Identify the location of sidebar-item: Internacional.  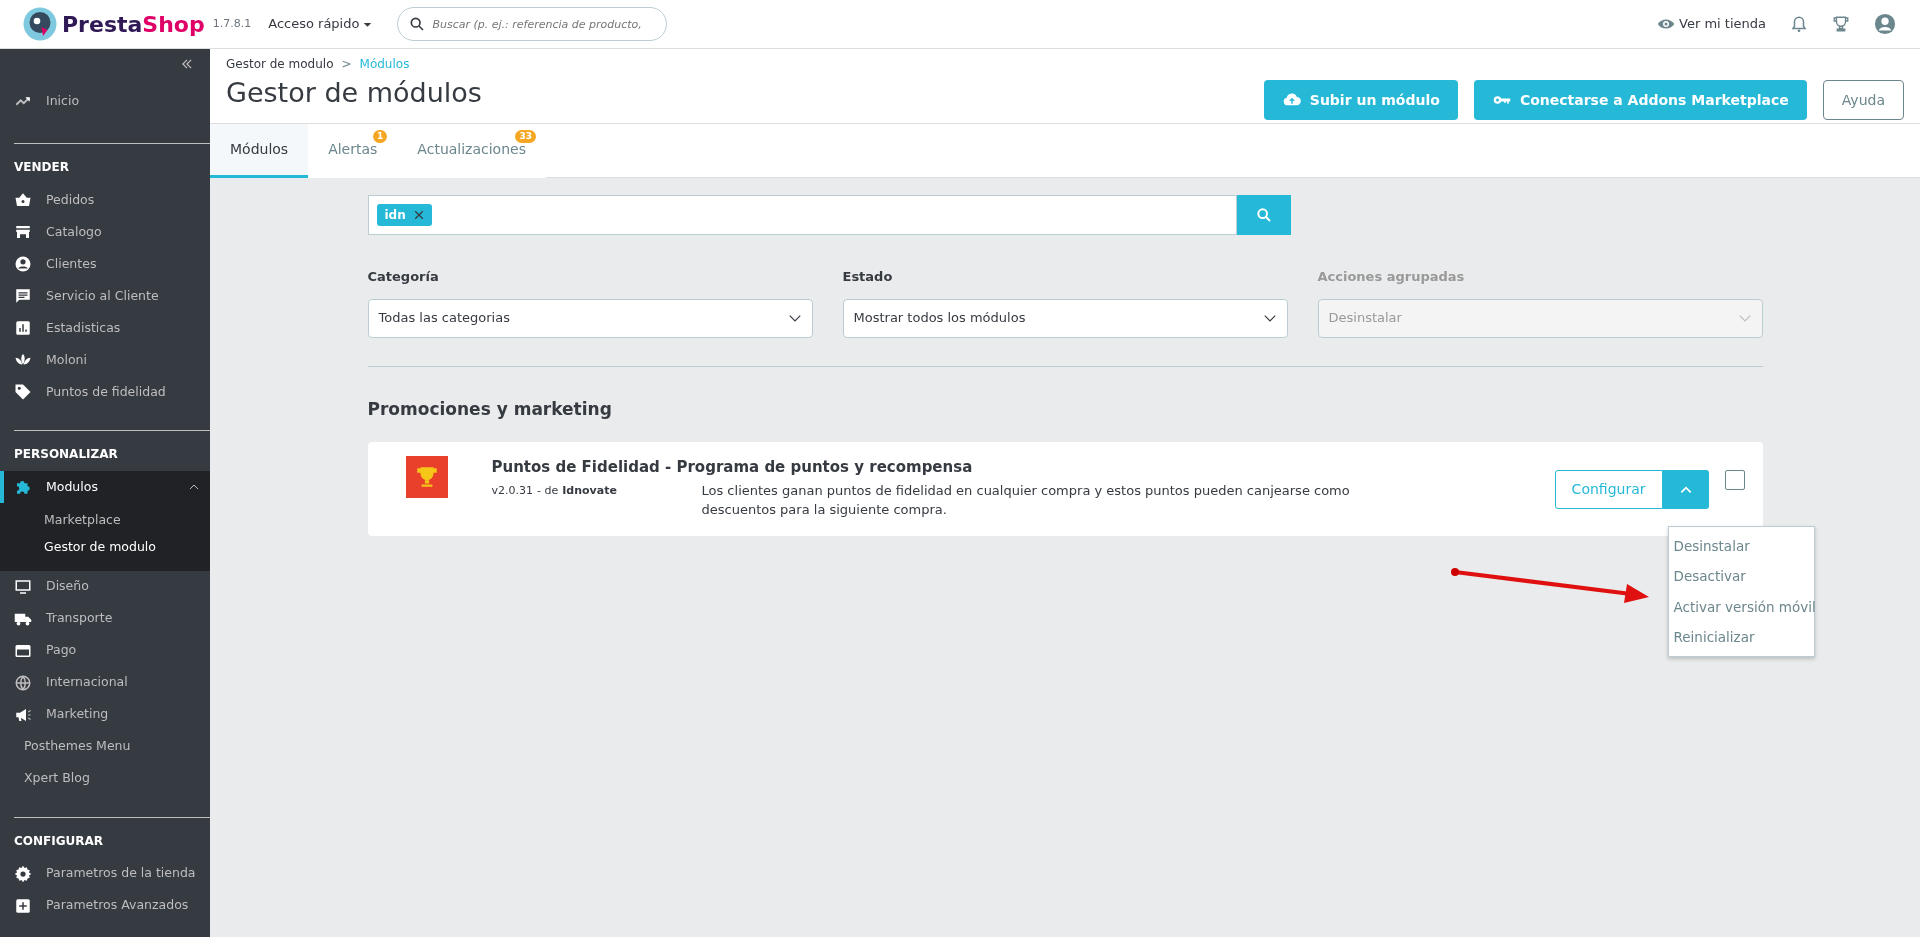
(105, 682).